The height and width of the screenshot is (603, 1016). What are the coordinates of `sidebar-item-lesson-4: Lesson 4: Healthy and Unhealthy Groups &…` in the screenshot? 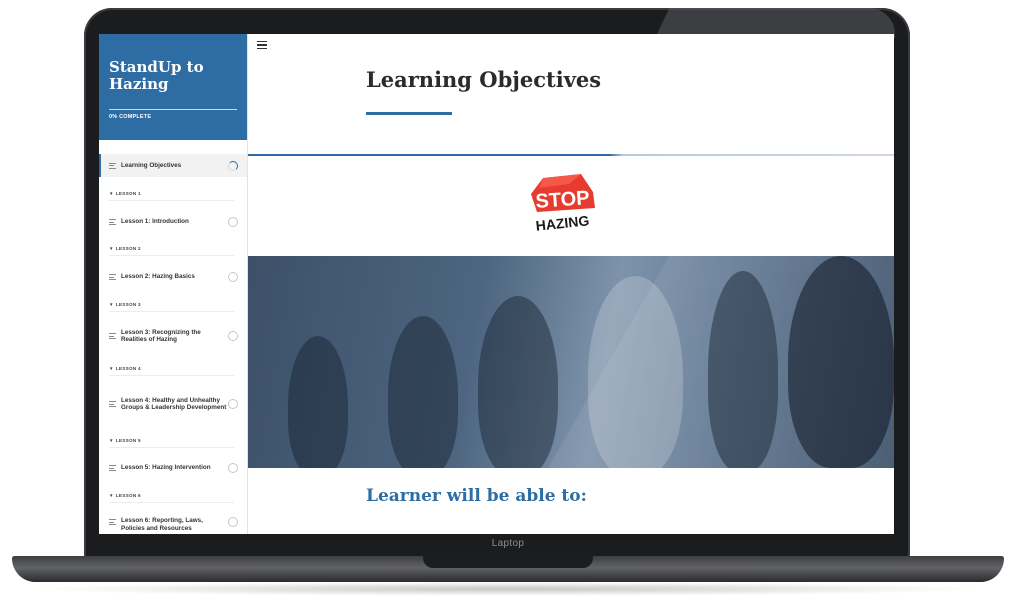 It's located at (173, 404).